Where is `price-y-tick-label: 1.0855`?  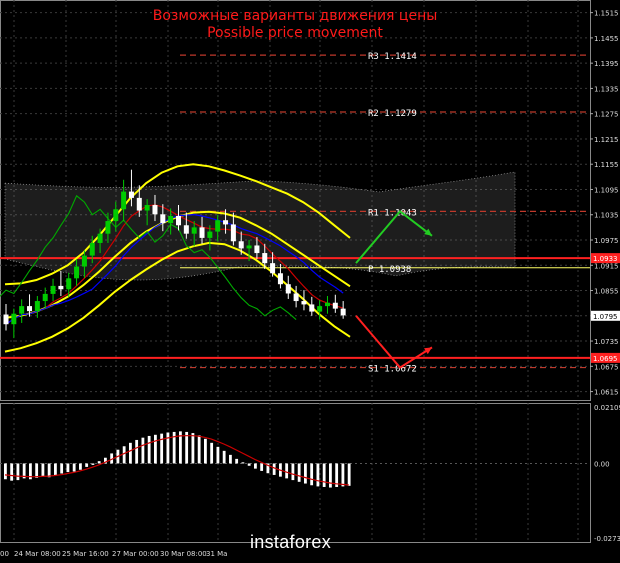
price-y-tick-label: 1.0855 is located at coordinates (606, 292).